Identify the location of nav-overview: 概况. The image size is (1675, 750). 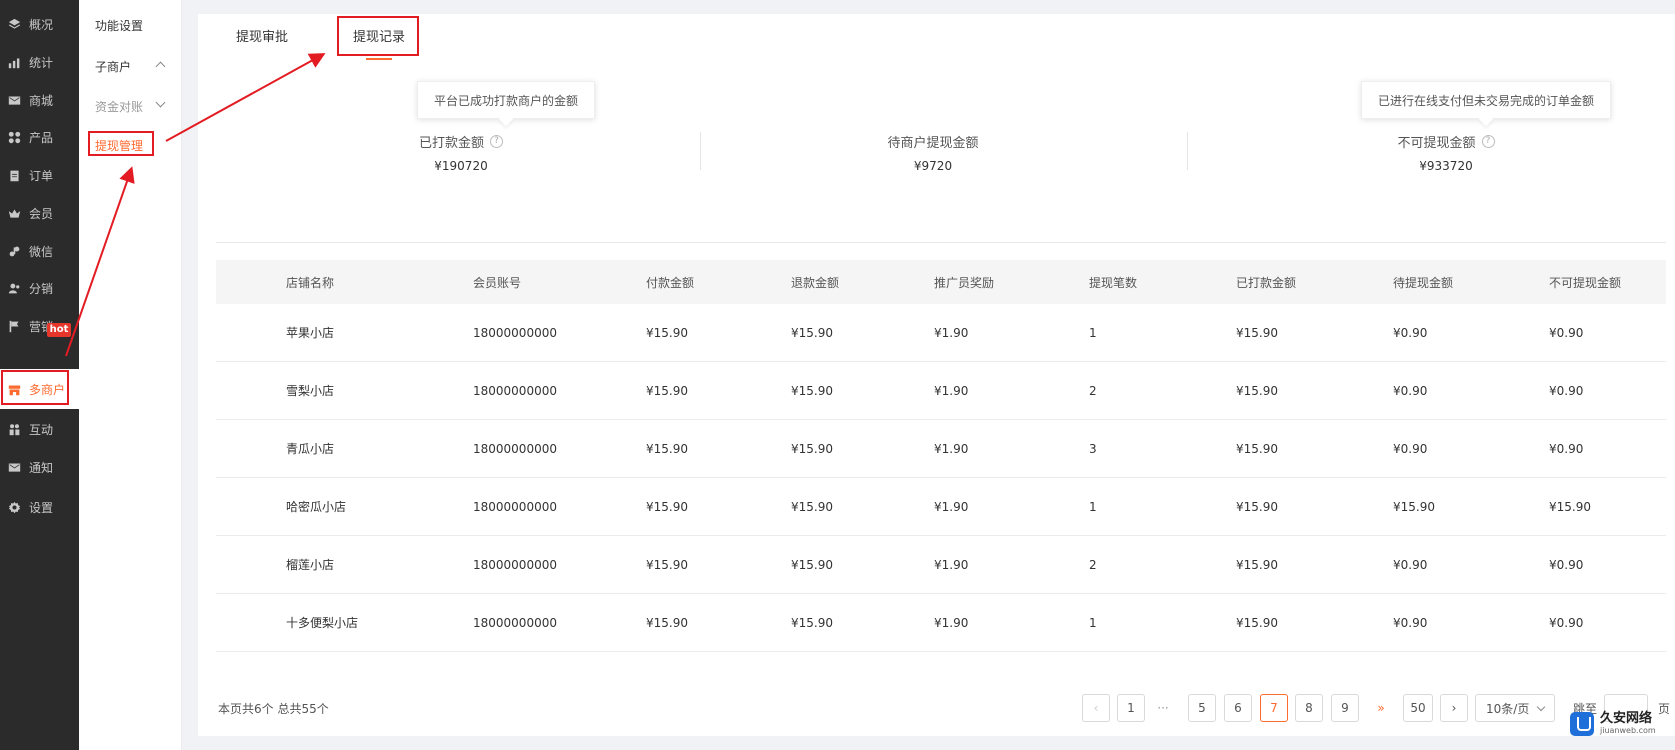
(39, 24).